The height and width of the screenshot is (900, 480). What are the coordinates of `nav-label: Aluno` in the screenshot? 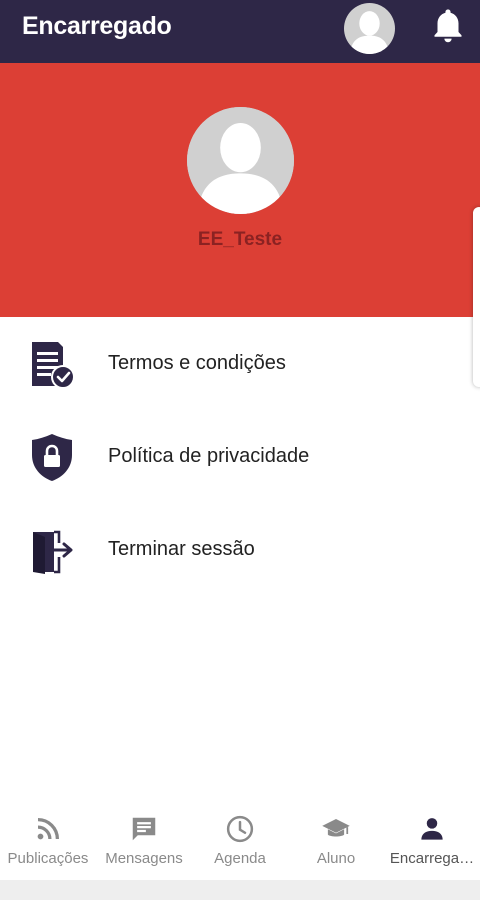 It's located at (336, 858).